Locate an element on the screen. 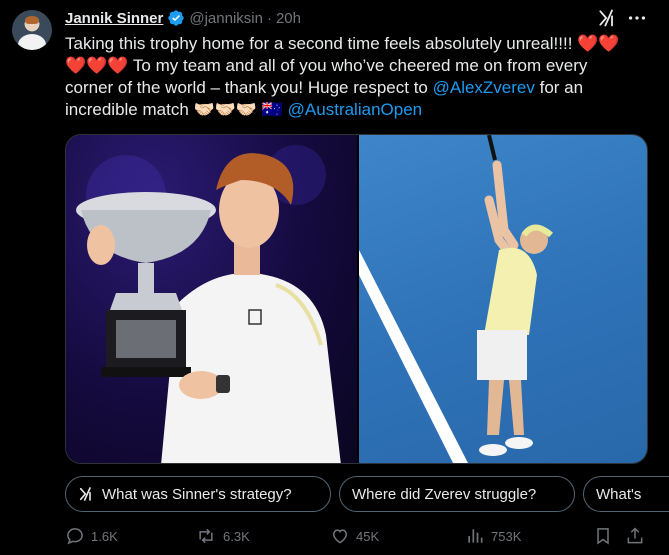 The height and width of the screenshot is (555, 669). verified-badge-icon is located at coordinates (176, 18).